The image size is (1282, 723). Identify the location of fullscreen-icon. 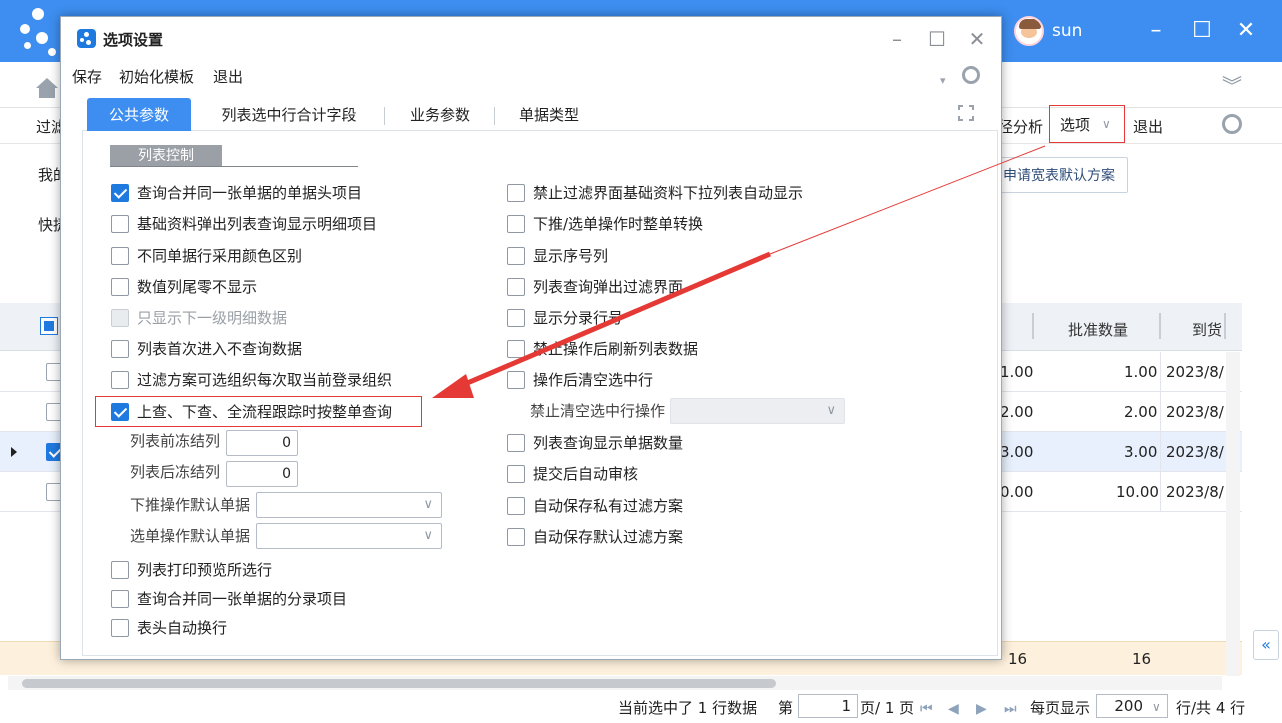
(966, 113).